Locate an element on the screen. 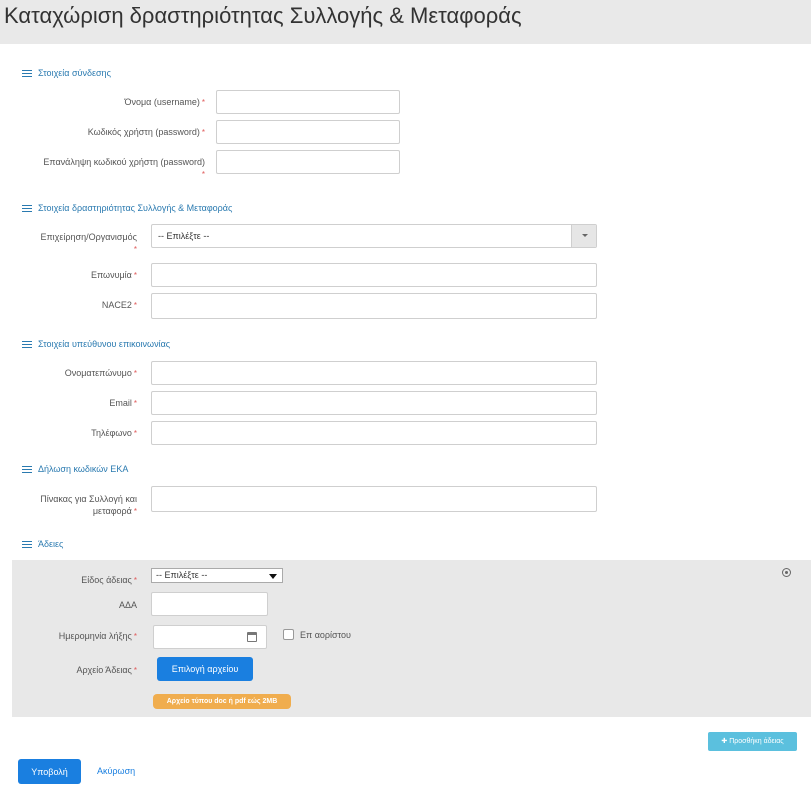 This screenshot has height=787, width=811. permit-type-label: Είδος άδειας * is located at coordinates (109, 580).